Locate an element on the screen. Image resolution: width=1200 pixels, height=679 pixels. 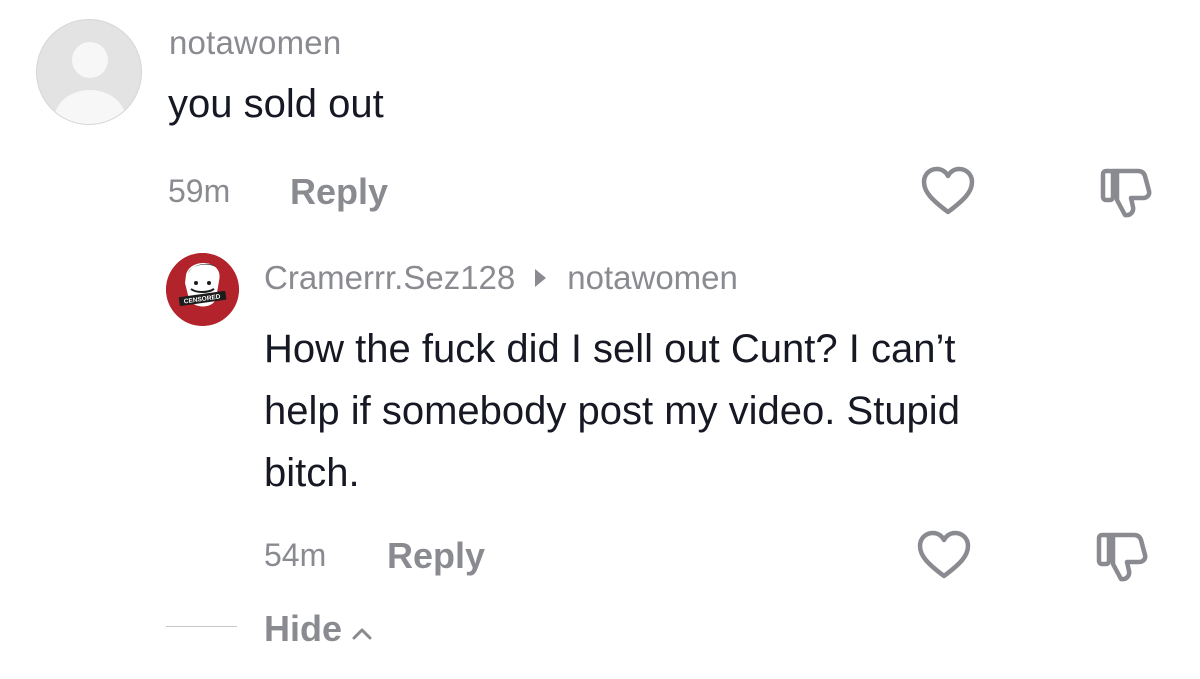
reply-header: Cramerrr.Sez128 notawomen is located at coordinates (501, 278).